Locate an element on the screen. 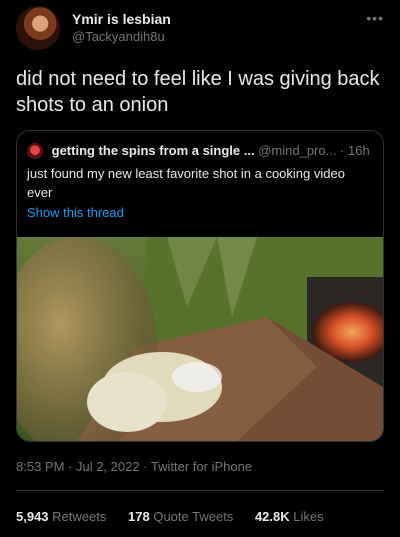  quoted-author-avatar is located at coordinates (35, 150).